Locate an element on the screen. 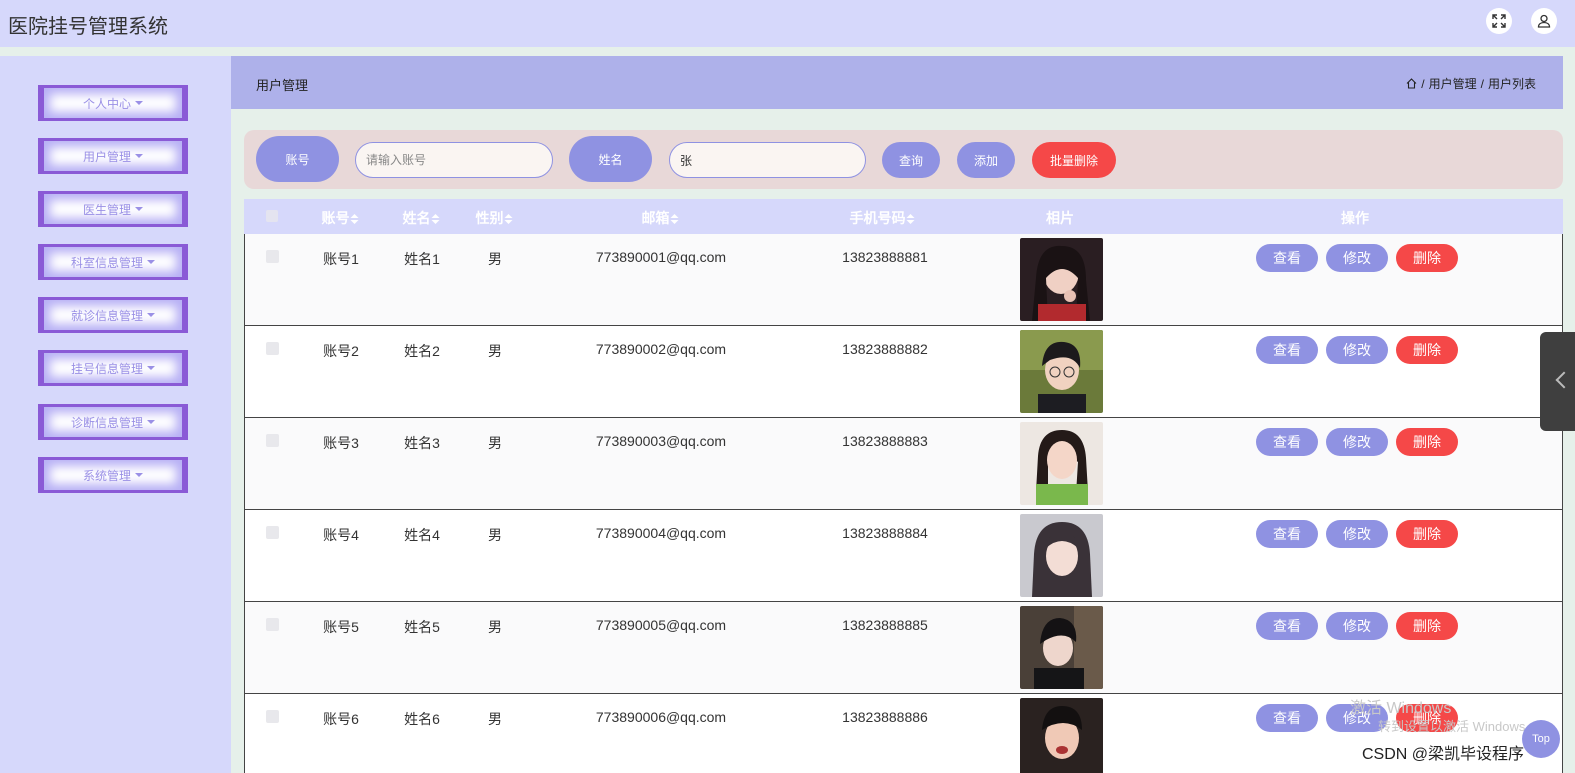  column-header-account: 账号 is located at coordinates (340, 218).